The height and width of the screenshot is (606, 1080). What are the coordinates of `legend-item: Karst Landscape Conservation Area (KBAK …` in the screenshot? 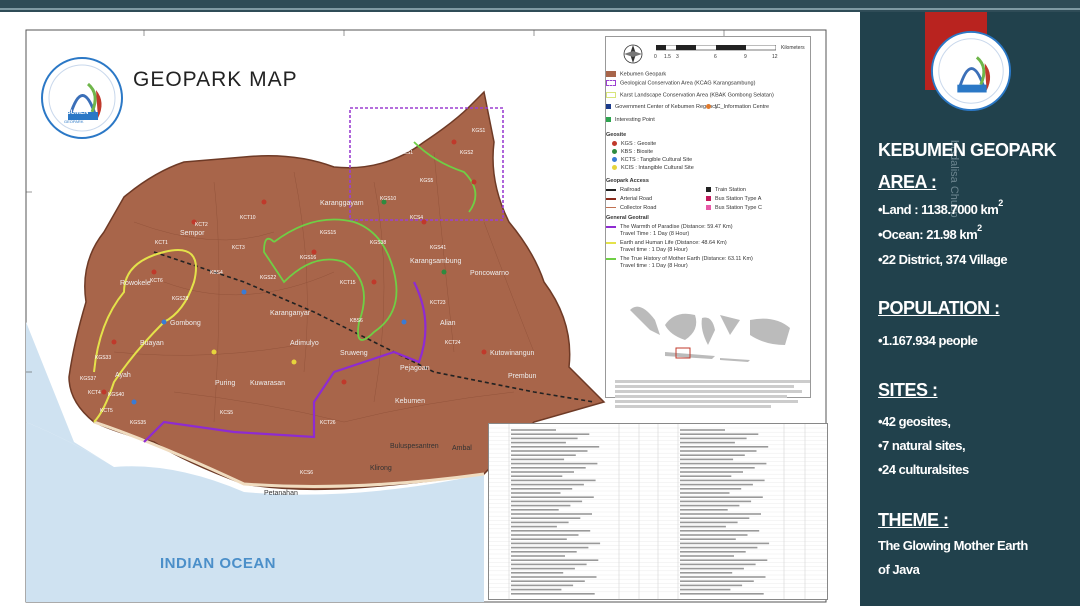 It's located at (690, 95).